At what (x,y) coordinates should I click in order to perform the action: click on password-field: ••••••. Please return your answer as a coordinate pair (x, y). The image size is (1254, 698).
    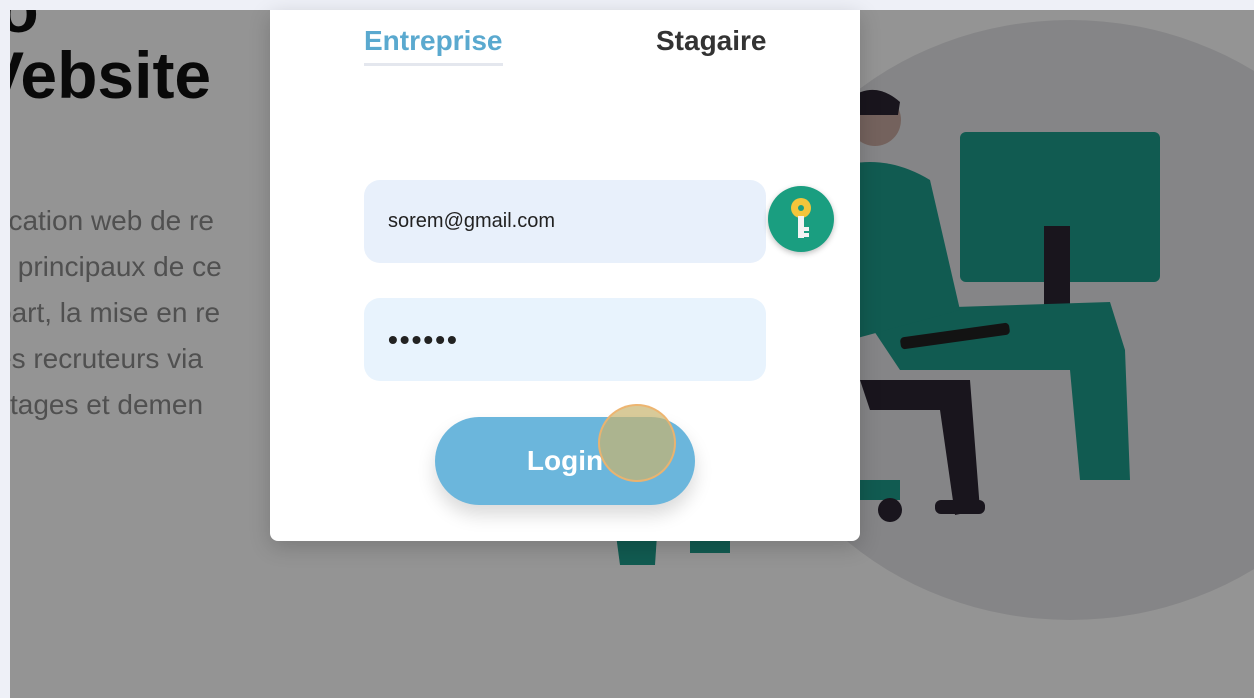
    Looking at the image, I should click on (565, 339).